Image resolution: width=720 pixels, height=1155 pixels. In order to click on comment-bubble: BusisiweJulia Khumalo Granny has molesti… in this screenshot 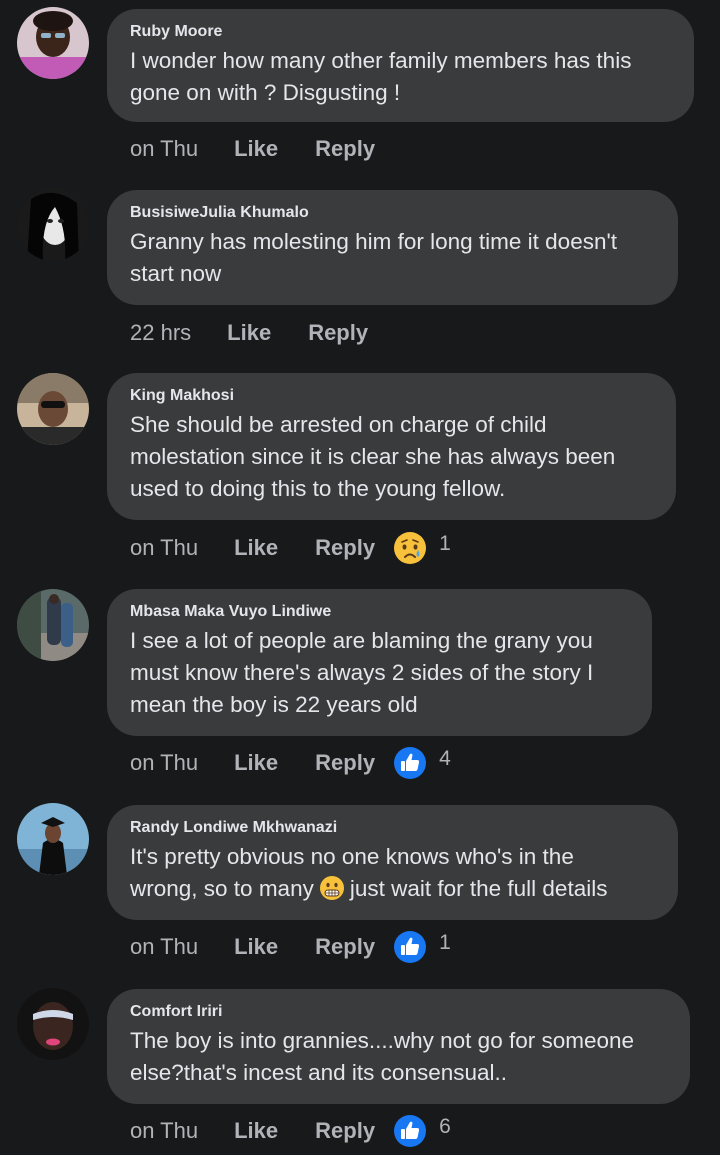, I will do `click(392, 247)`.